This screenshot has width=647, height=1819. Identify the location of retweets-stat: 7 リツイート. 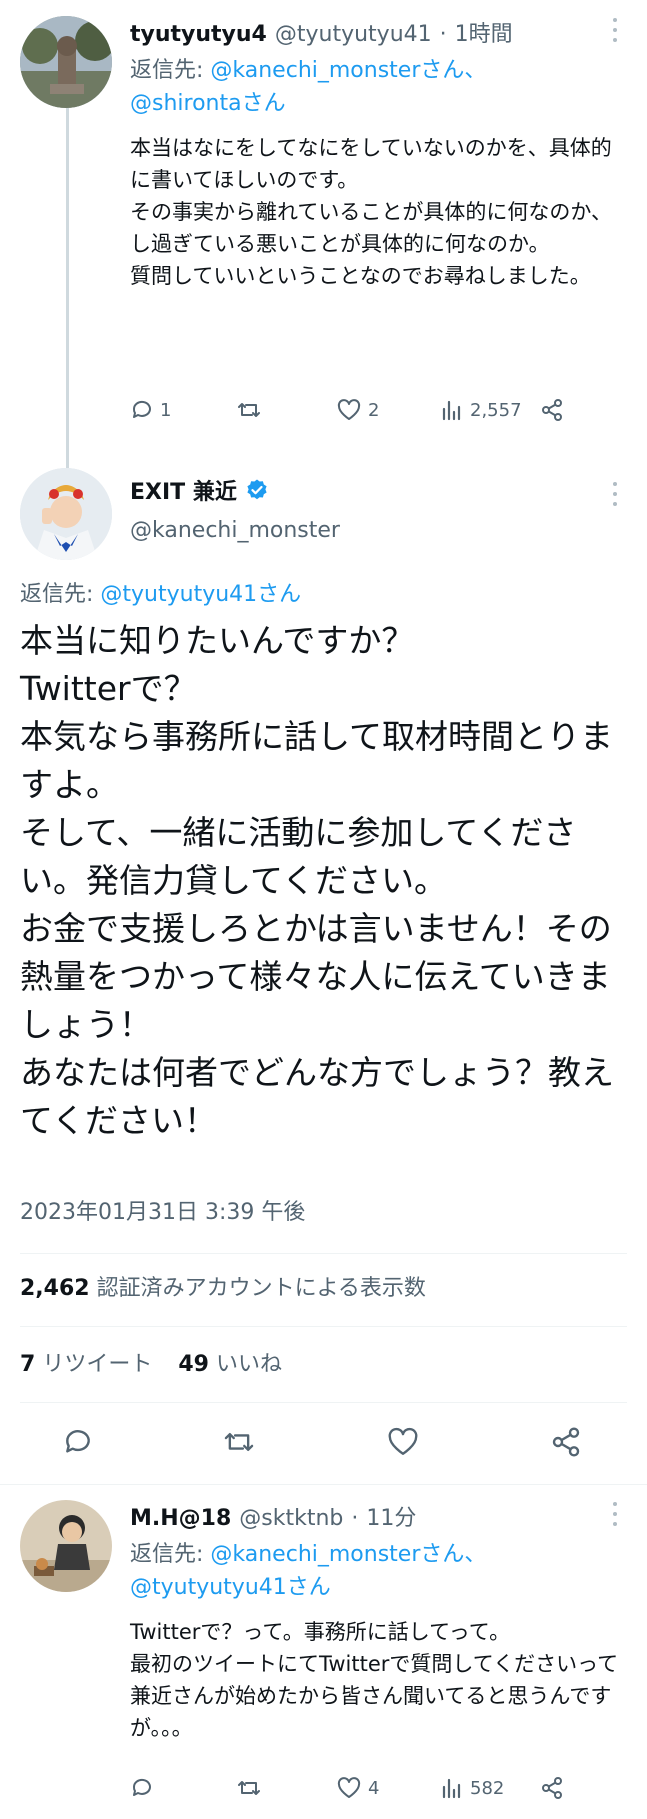
(86, 1362).